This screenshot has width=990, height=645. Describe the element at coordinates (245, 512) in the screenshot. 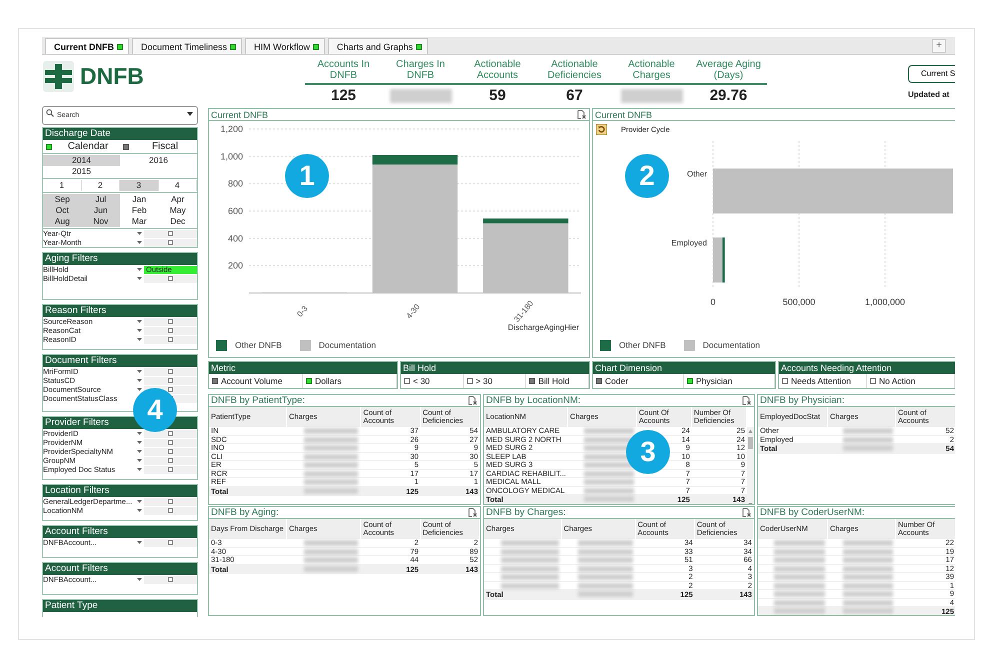

I see `table-title: DNFB by Aging:` at that location.